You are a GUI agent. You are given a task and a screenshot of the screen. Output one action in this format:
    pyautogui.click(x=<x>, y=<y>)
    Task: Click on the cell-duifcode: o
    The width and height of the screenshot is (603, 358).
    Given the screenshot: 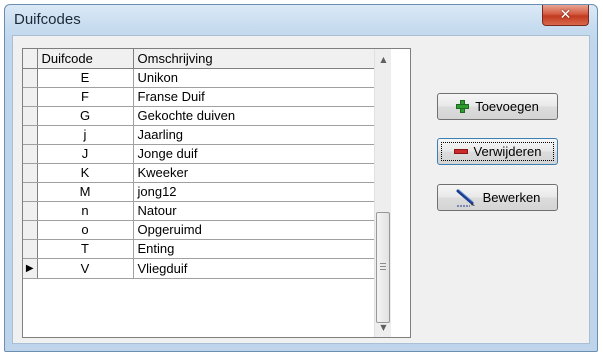 What is the action you would take?
    pyautogui.click(x=85, y=230)
    